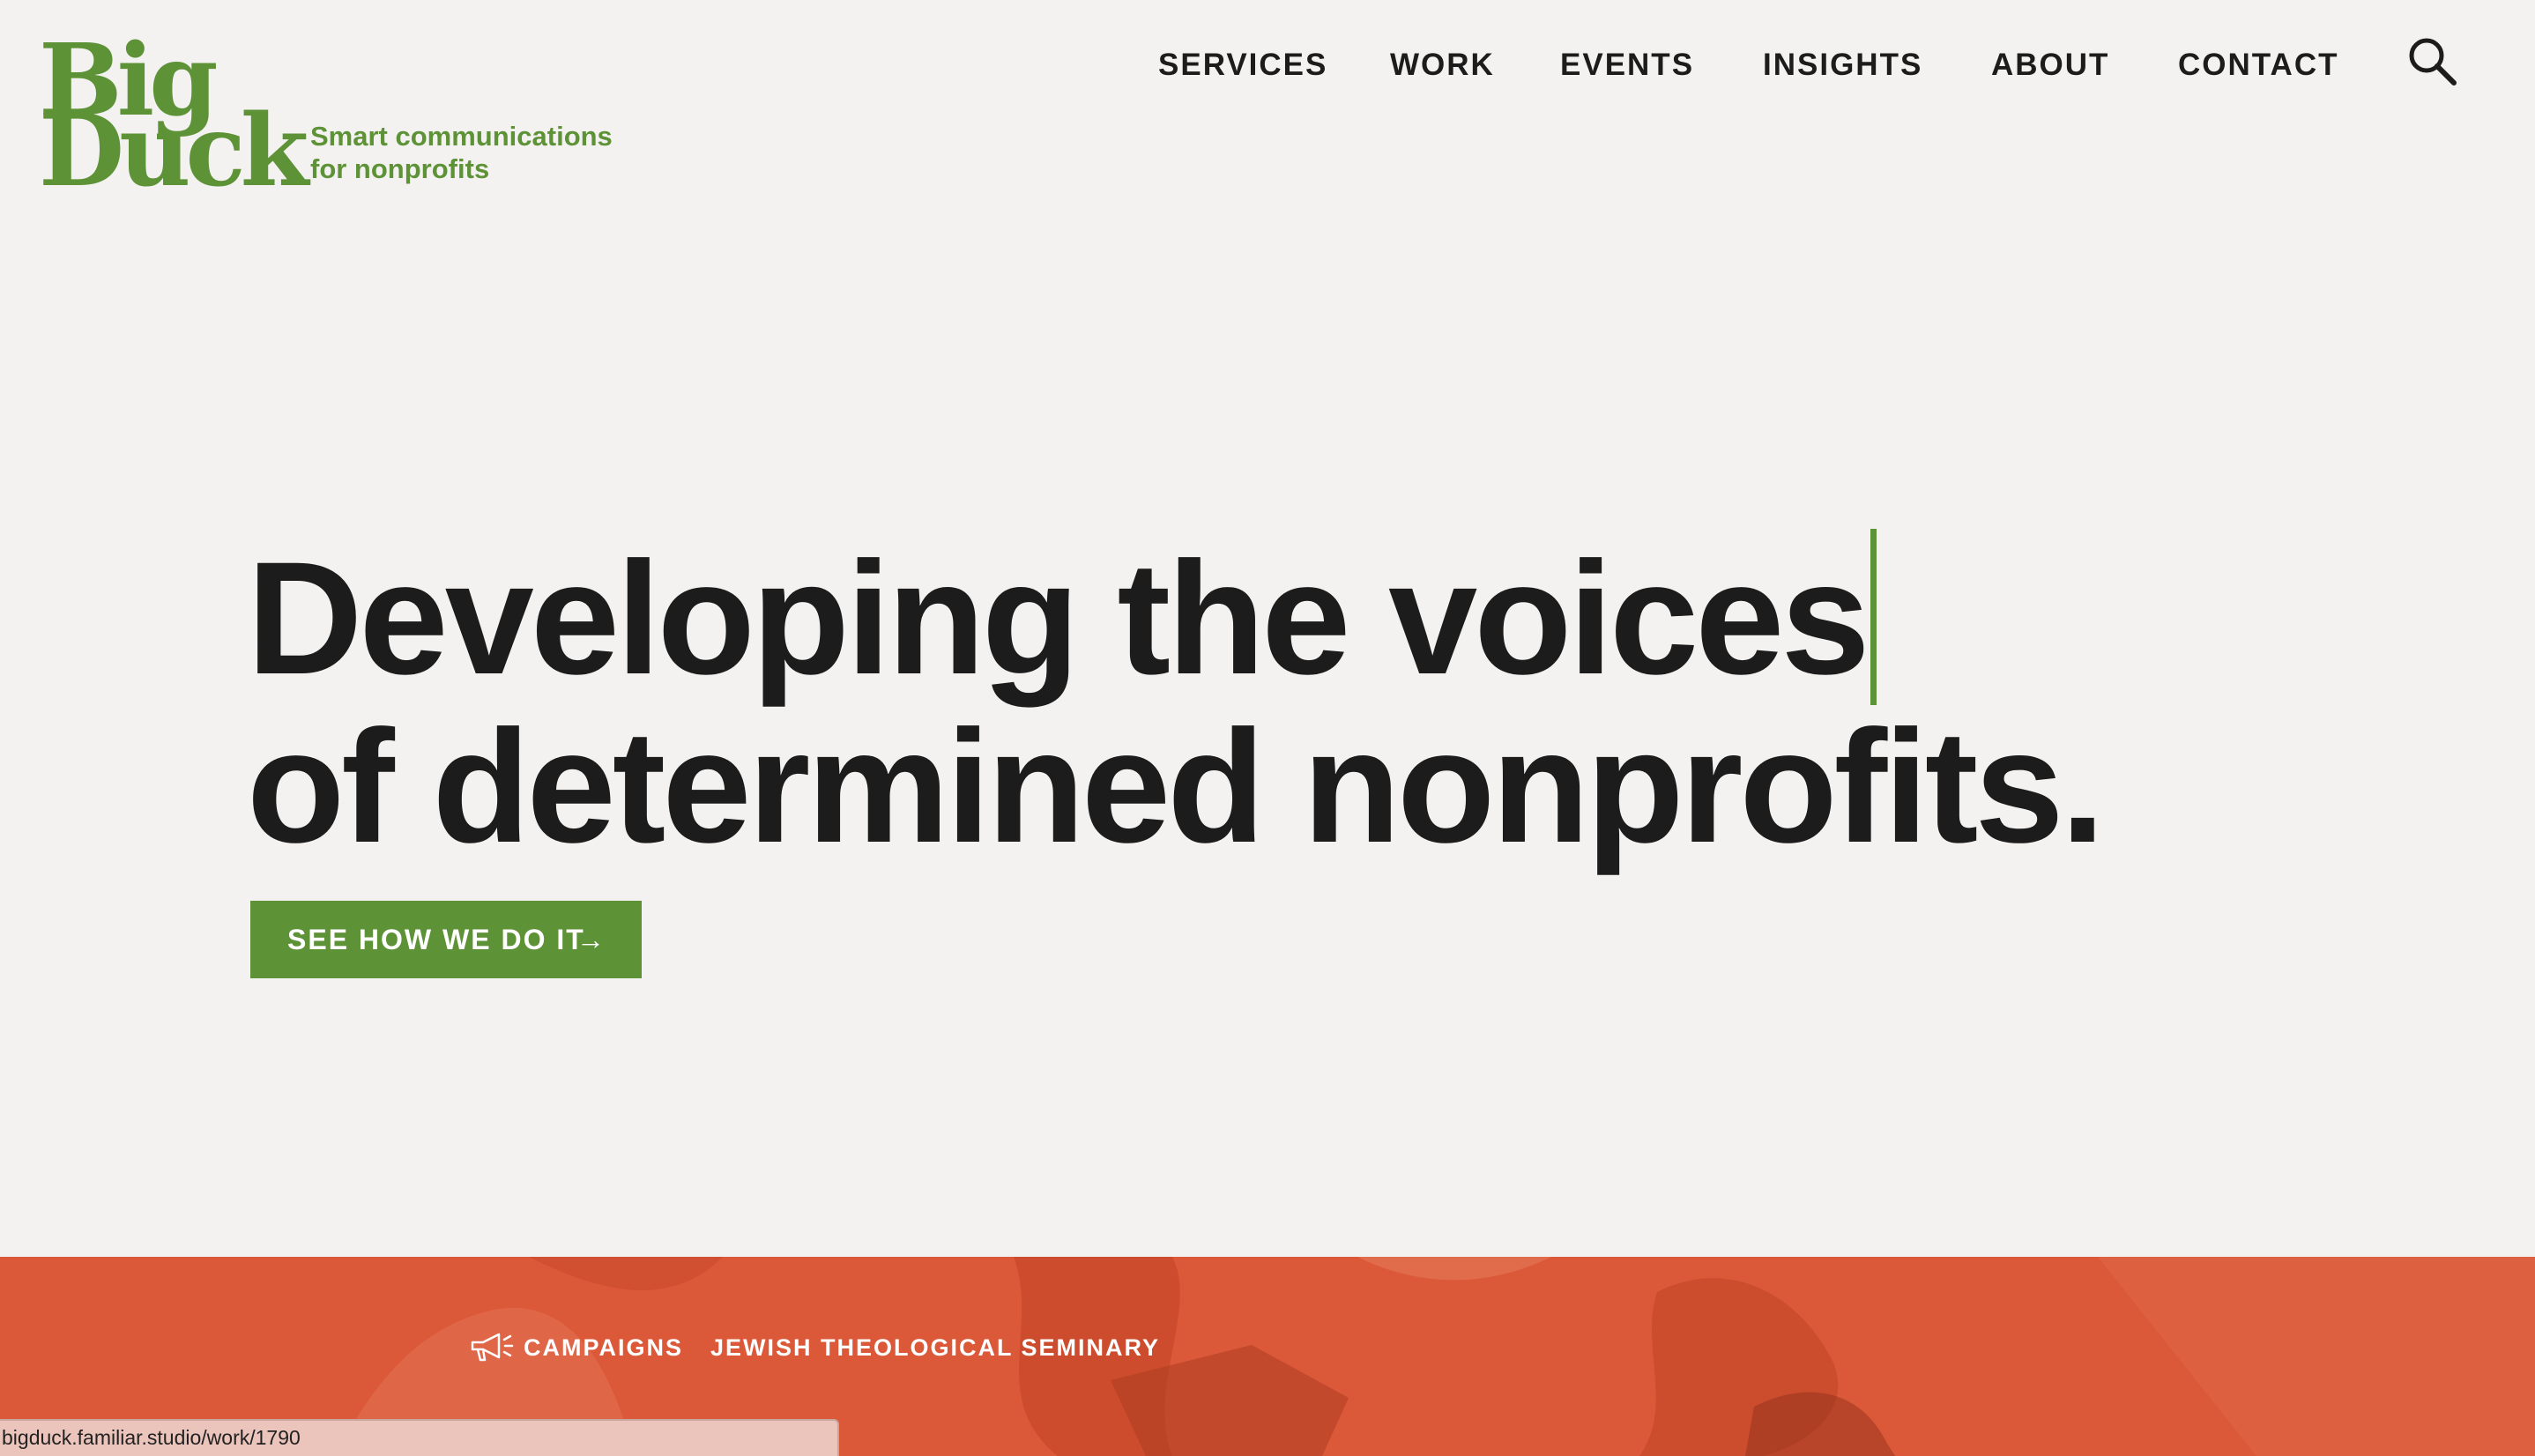  What do you see at coordinates (436, 939) in the screenshot?
I see `cta-label: SEE HOW WE DO IT` at bounding box center [436, 939].